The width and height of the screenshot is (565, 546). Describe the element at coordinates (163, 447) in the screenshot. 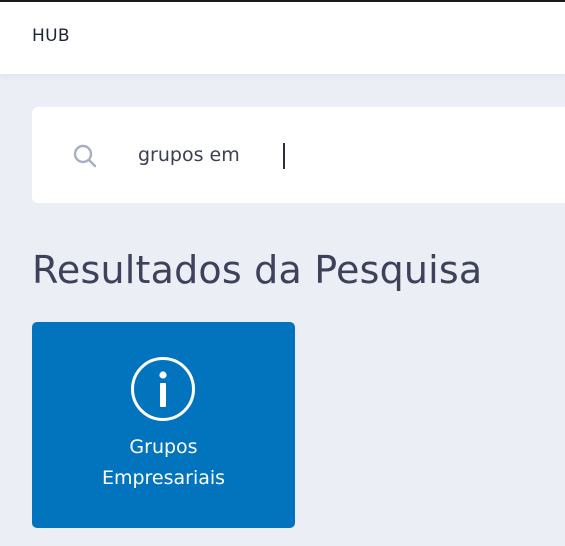

I see `result-tile-label-line1: Grupos` at that location.